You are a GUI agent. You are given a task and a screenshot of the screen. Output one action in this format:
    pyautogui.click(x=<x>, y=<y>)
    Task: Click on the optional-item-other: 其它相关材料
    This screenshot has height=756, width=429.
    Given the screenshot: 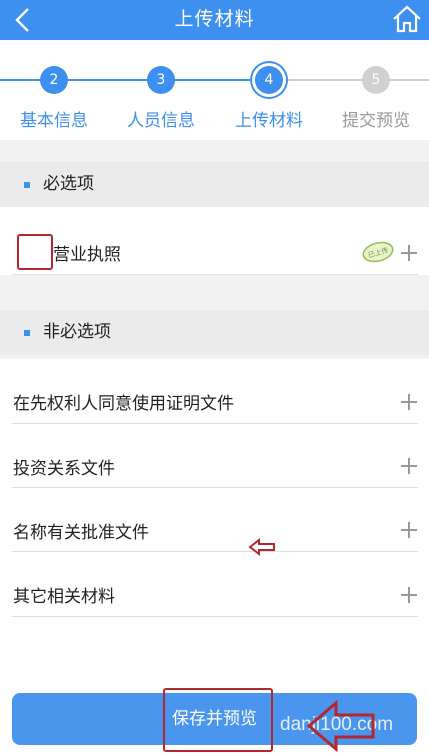 What is the action you would take?
    pyautogui.click(x=214, y=584)
    